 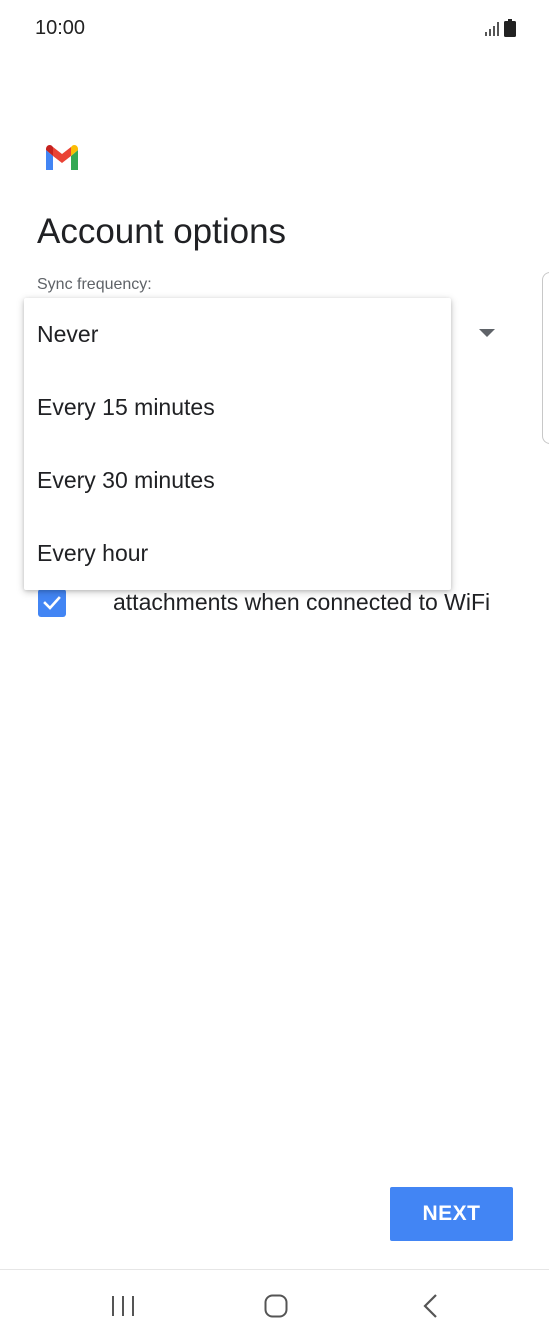 What do you see at coordinates (62, 157) in the screenshot?
I see `gmail-logo-icon` at bounding box center [62, 157].